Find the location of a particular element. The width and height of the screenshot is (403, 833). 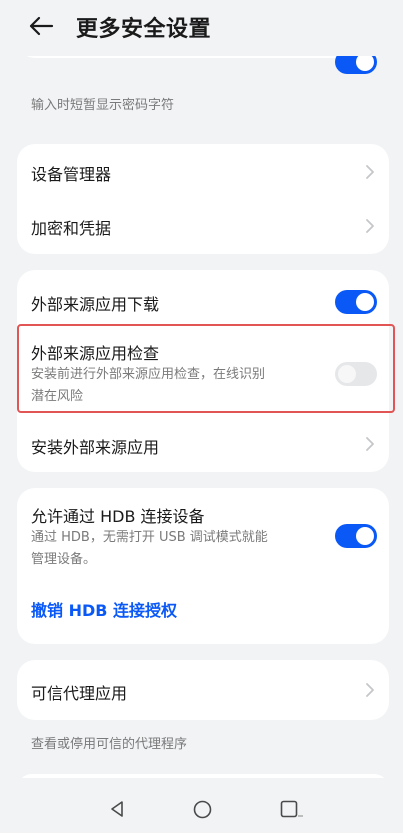

external-check-toggle is located at coordinates (356, 374).